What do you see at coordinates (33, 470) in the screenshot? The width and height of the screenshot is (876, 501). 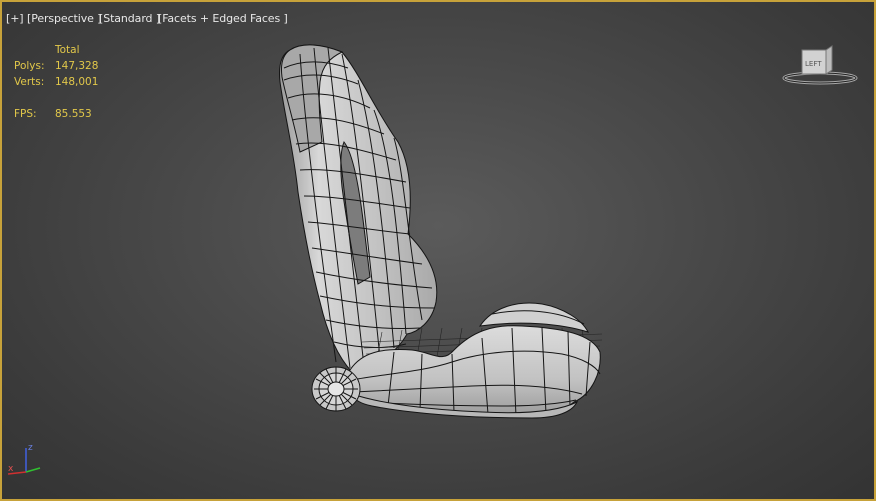 I see `y-axis-line` at bounding box center [33, 470].